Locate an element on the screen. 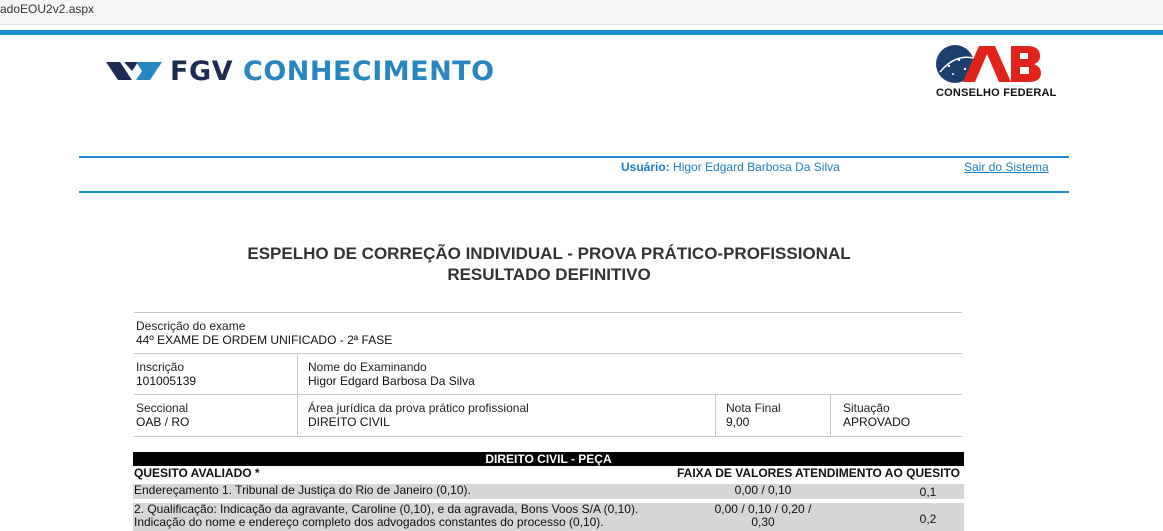 The width and height of the screenshot is (1163, 531). grading-row-range: 0,00 / 0,10 is located at coordinates (763, 490).